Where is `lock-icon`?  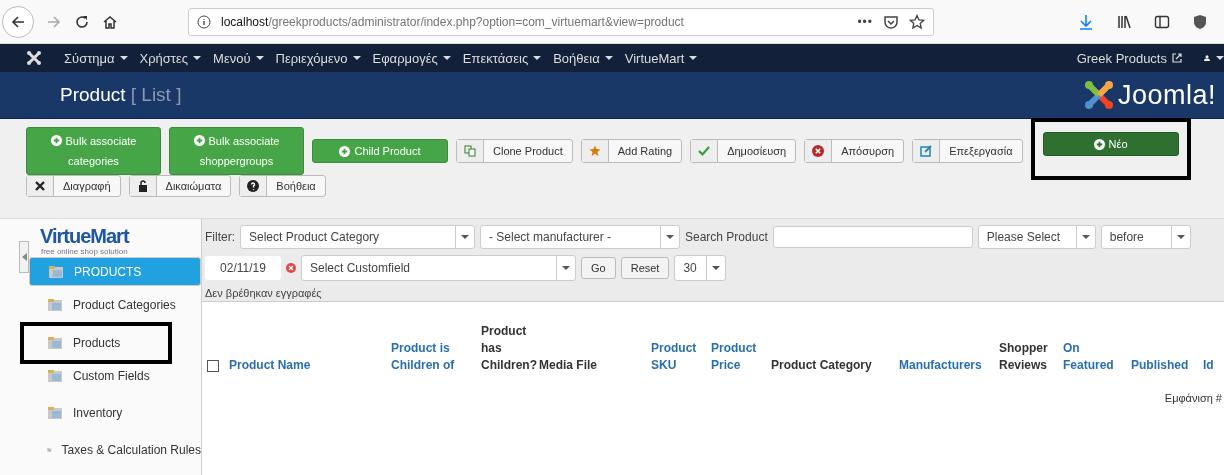
lock-icon is located at coordinates (142, 186).